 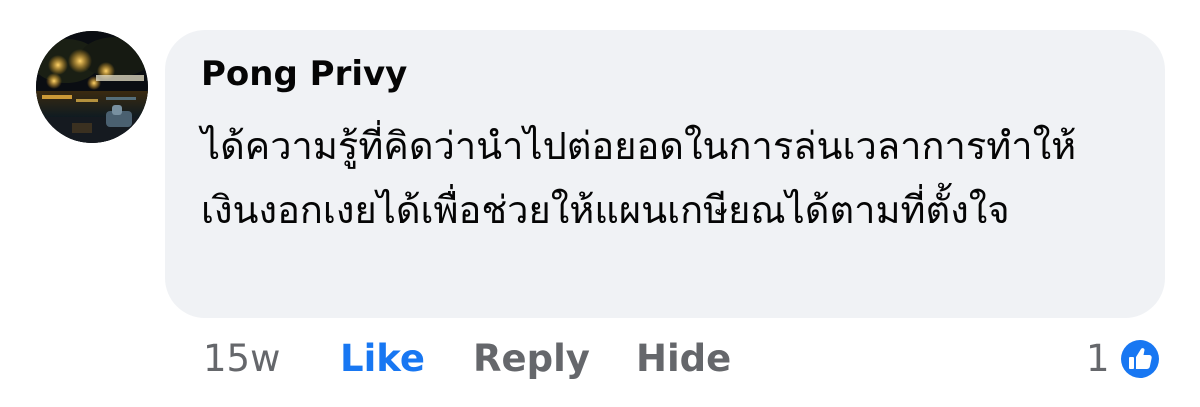 What do you see at coordinates (600, 360) in the screenshot?
I see `comment-action-bar: 15w Like Reply Hide 1` at bounding box center [600, 360].